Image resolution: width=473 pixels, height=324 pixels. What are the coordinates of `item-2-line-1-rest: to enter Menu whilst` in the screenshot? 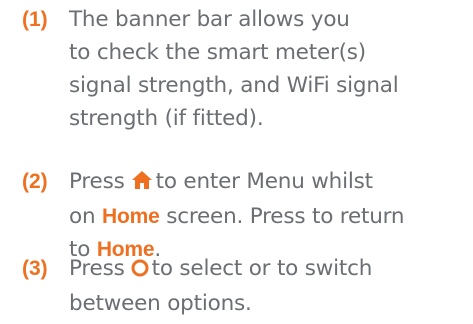 It's located at (264, 181).